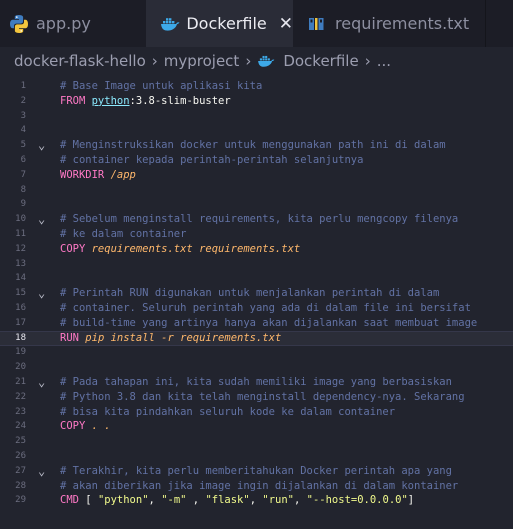 This screenshot has width=513, height=529. I want to click on line-number: 18, so click(20, 337).